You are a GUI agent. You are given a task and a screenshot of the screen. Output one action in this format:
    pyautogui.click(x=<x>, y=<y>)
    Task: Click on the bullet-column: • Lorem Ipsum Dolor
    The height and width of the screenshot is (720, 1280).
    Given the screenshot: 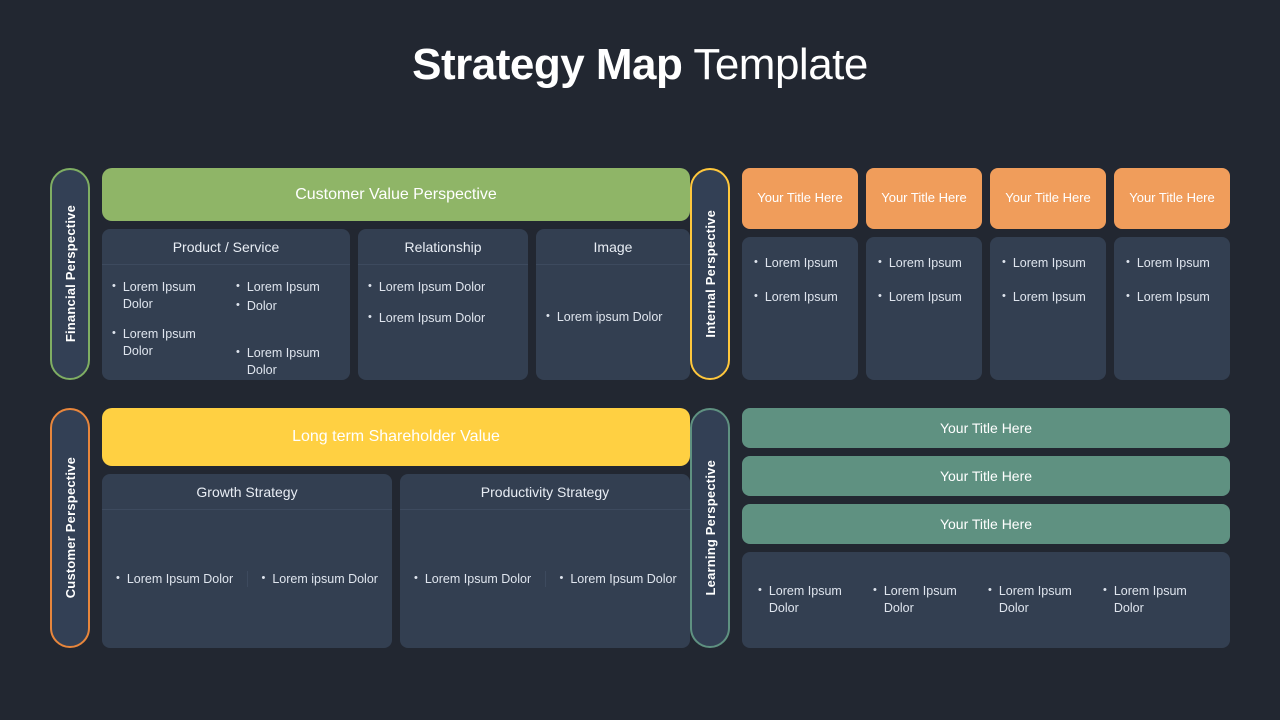 What is the action you would take?
    pyautogui.click(x=472, y=579)
    